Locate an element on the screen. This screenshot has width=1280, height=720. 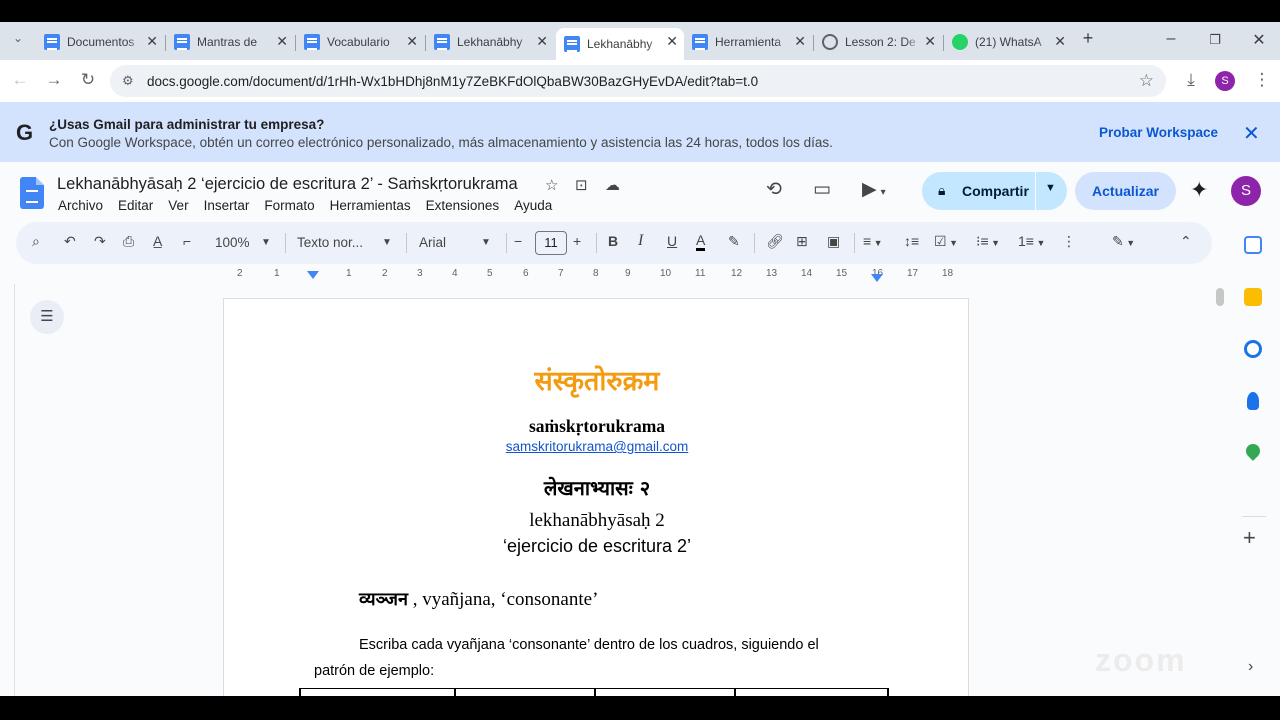
docs-logo-icon is located at coordinates (32, 193).